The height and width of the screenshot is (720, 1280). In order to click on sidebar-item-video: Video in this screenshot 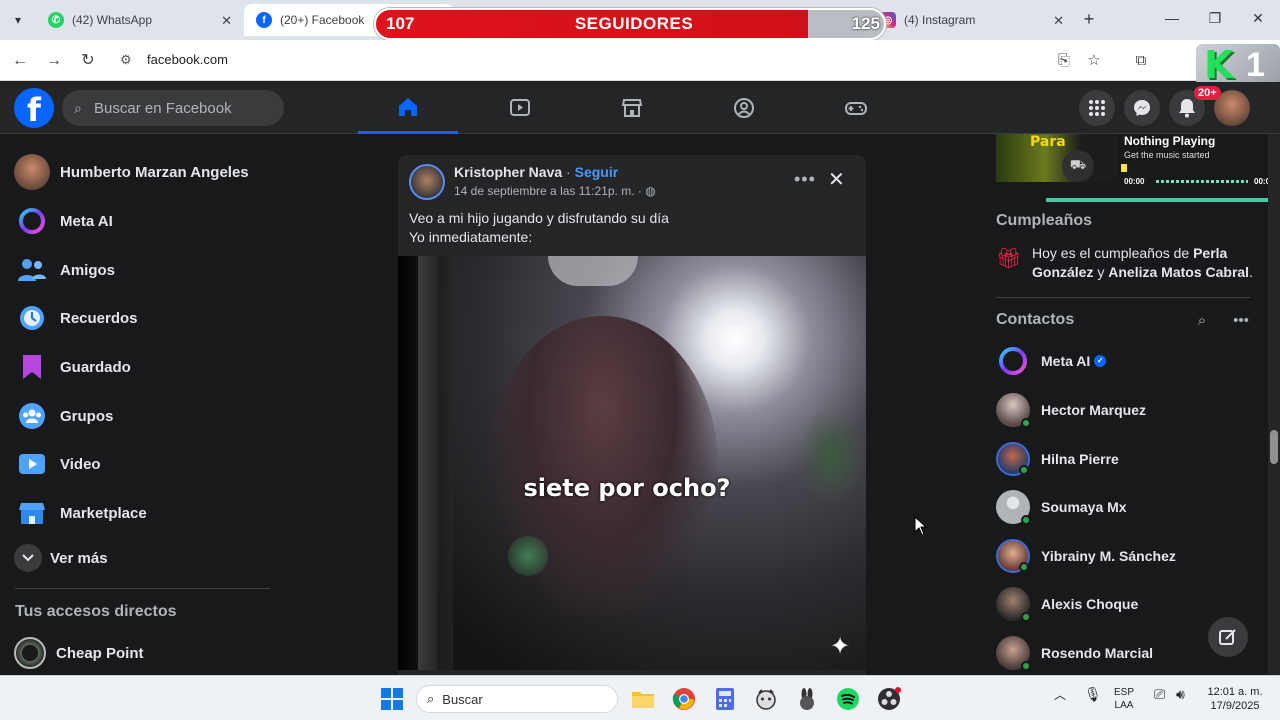, I will do `click(57, 464)`.